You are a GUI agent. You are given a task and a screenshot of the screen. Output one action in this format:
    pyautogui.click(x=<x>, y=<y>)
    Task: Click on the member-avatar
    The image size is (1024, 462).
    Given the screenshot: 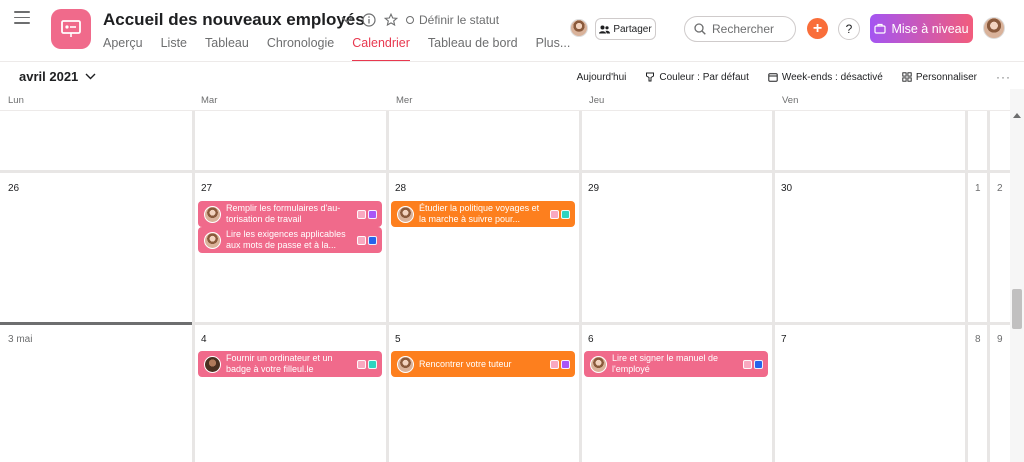 What is the action you would take?
    pyautogui.click(x=579, y=28)
    